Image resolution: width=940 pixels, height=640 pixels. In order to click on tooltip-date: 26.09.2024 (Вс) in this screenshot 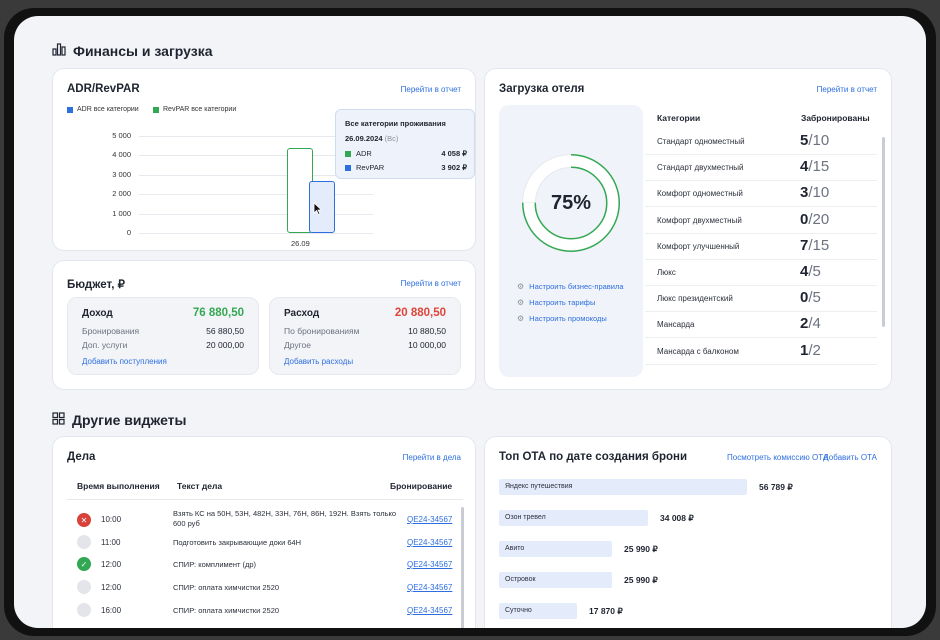, I will do `click(372, 138)`.